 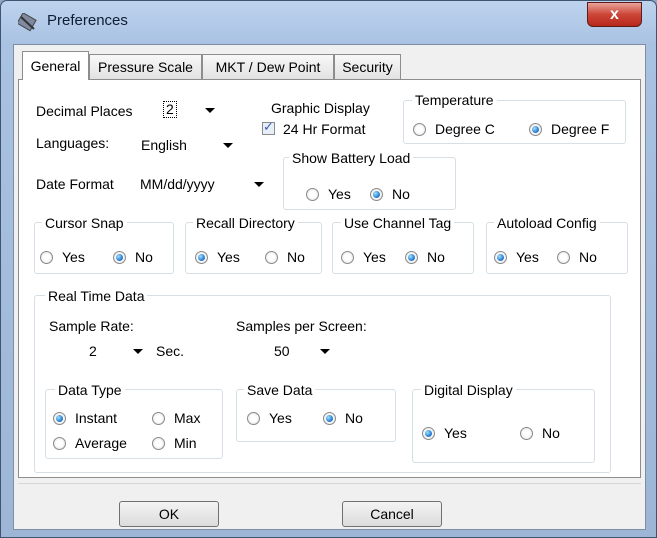 What do you see at coordinates (187, 418) in the screenshot?
I see `max-label: Max` at bounding box center [187, 418].